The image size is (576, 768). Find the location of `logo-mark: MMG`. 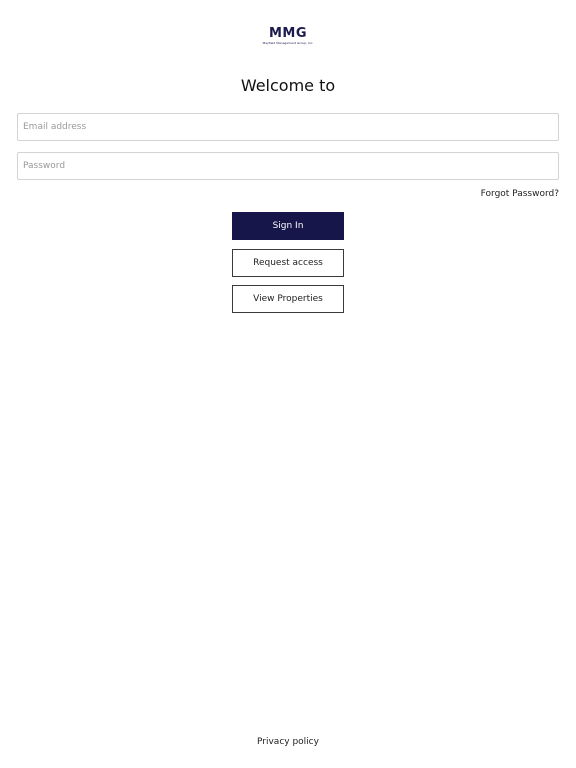

logo-mark: MMG is located at coordinates (288, 33).